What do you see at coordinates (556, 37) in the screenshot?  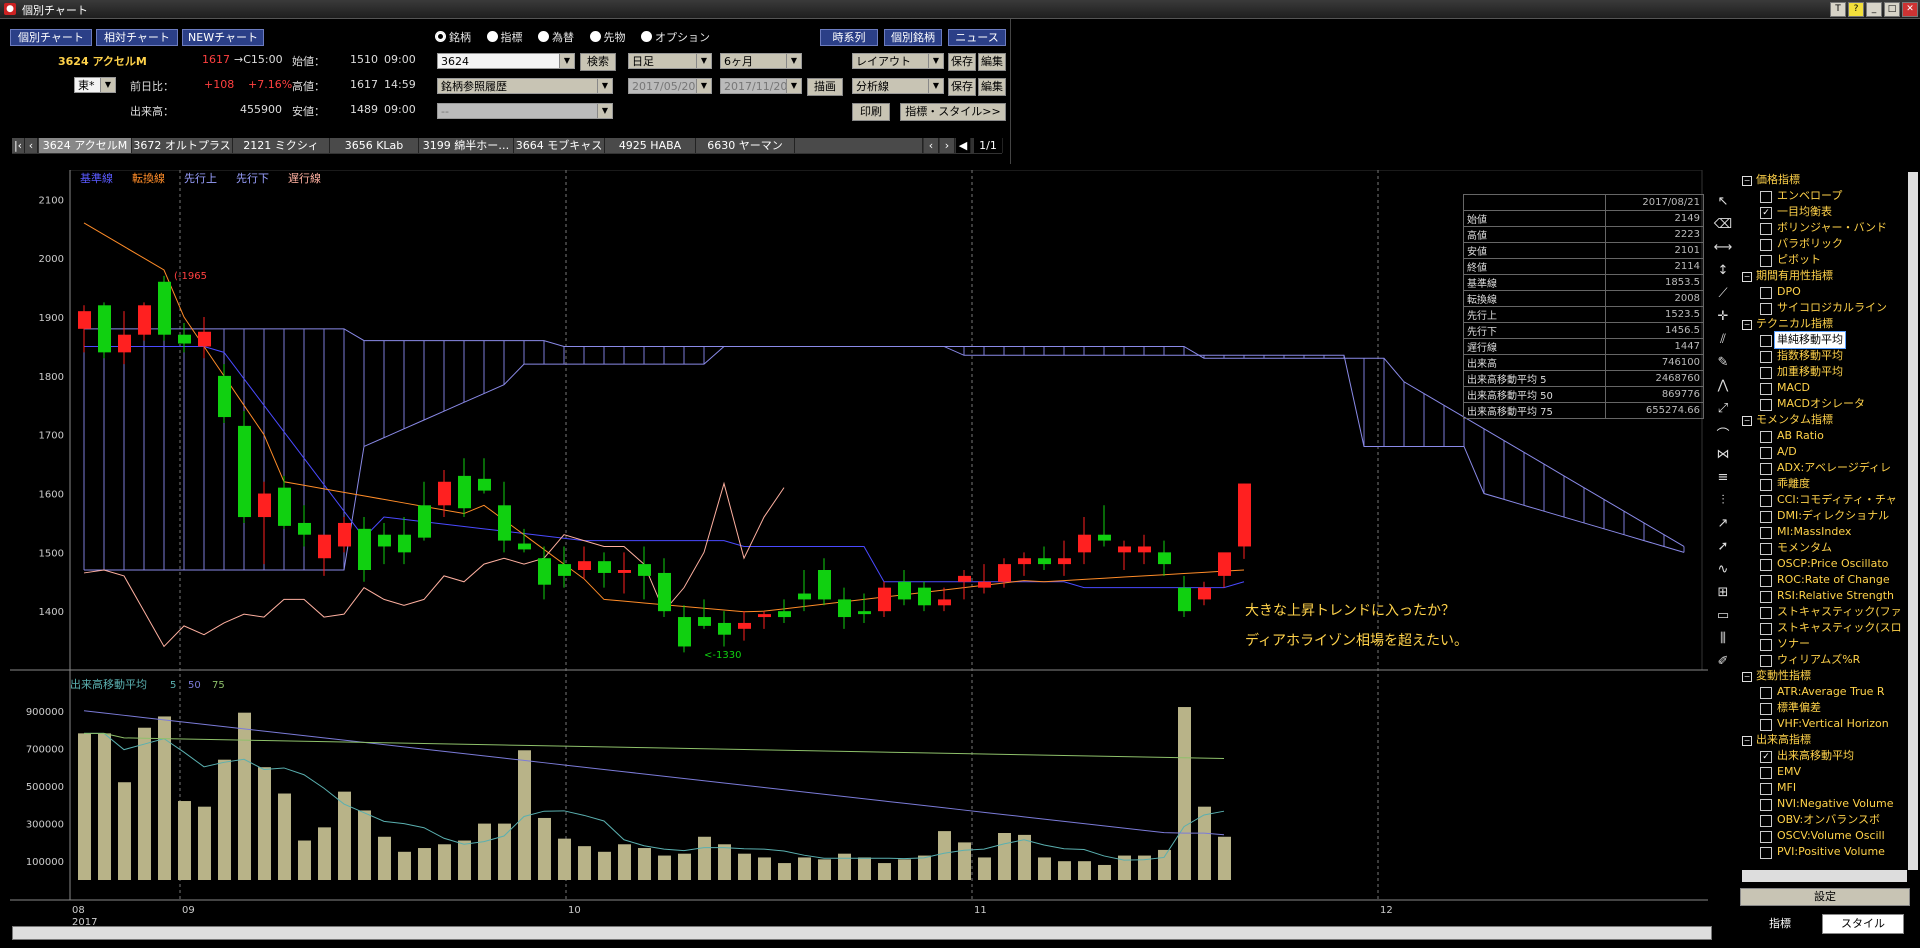 I see `radio-fx: 為替` at bounding box center [556, 37].